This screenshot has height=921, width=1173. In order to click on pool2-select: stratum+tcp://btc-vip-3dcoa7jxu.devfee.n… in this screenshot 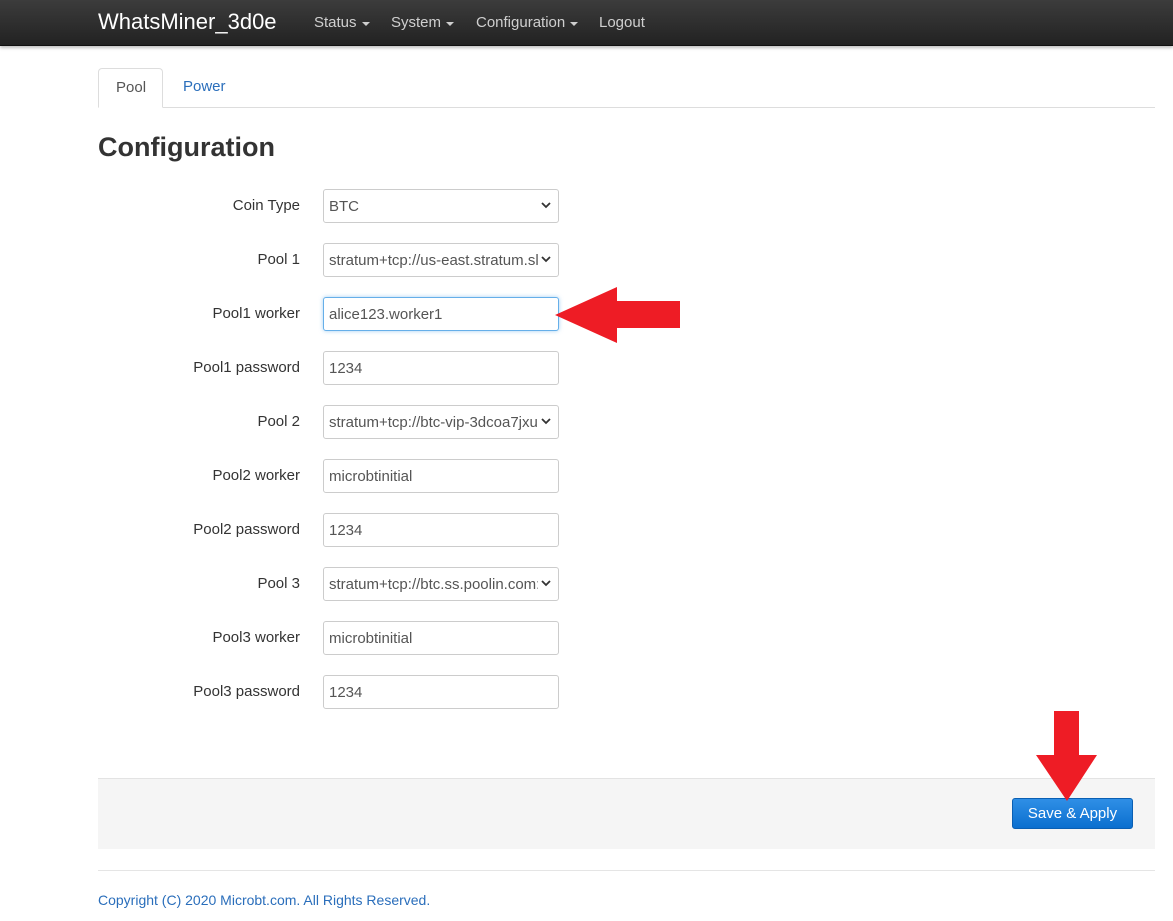, I will do `click(441, 422)`.